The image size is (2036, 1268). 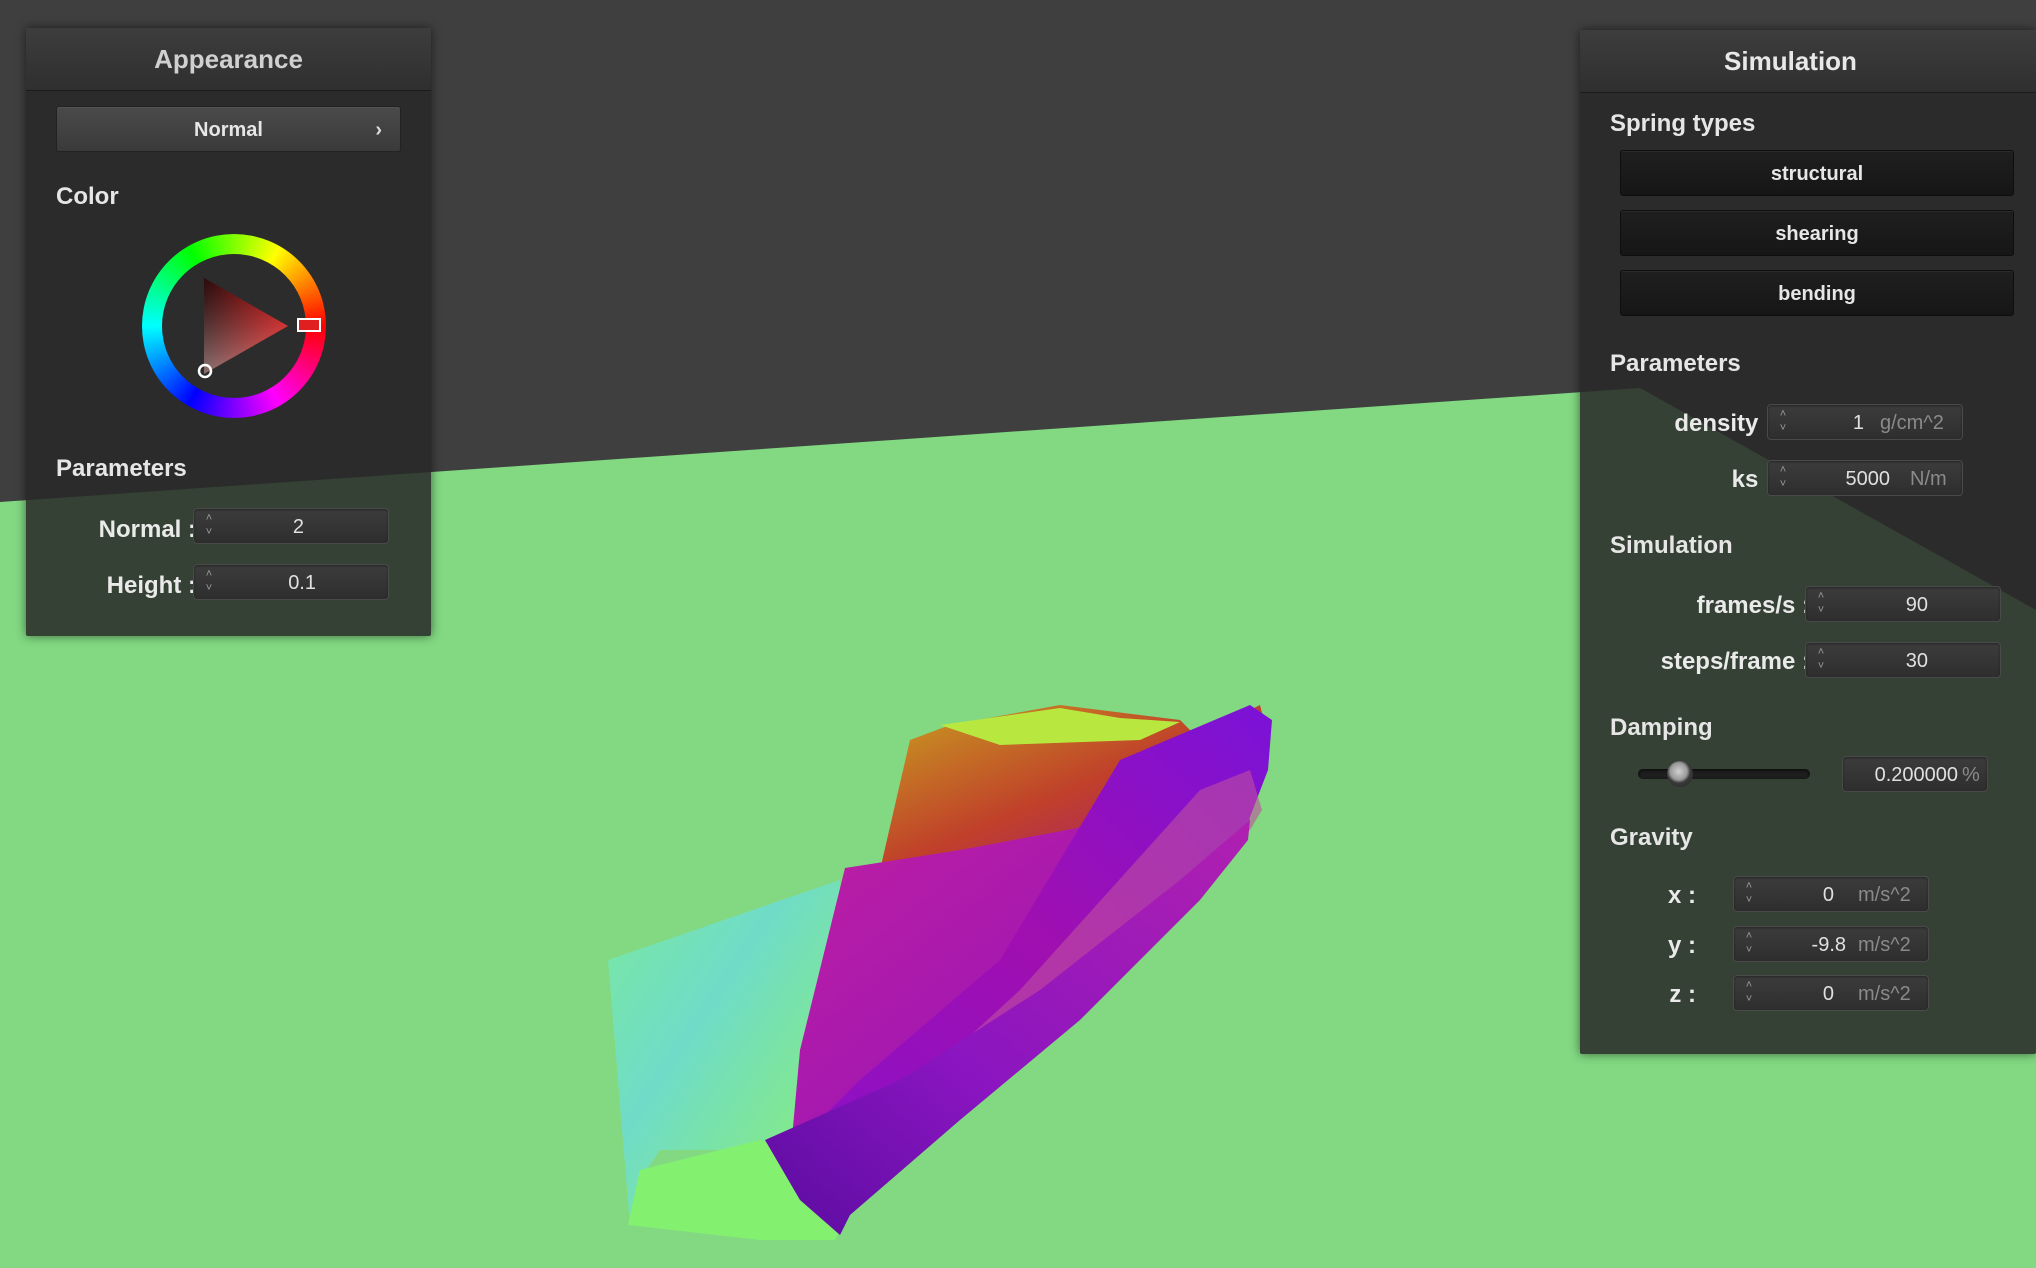 I want to click on simulation-panel-title: Simulation, so click(x=1808, y=61).